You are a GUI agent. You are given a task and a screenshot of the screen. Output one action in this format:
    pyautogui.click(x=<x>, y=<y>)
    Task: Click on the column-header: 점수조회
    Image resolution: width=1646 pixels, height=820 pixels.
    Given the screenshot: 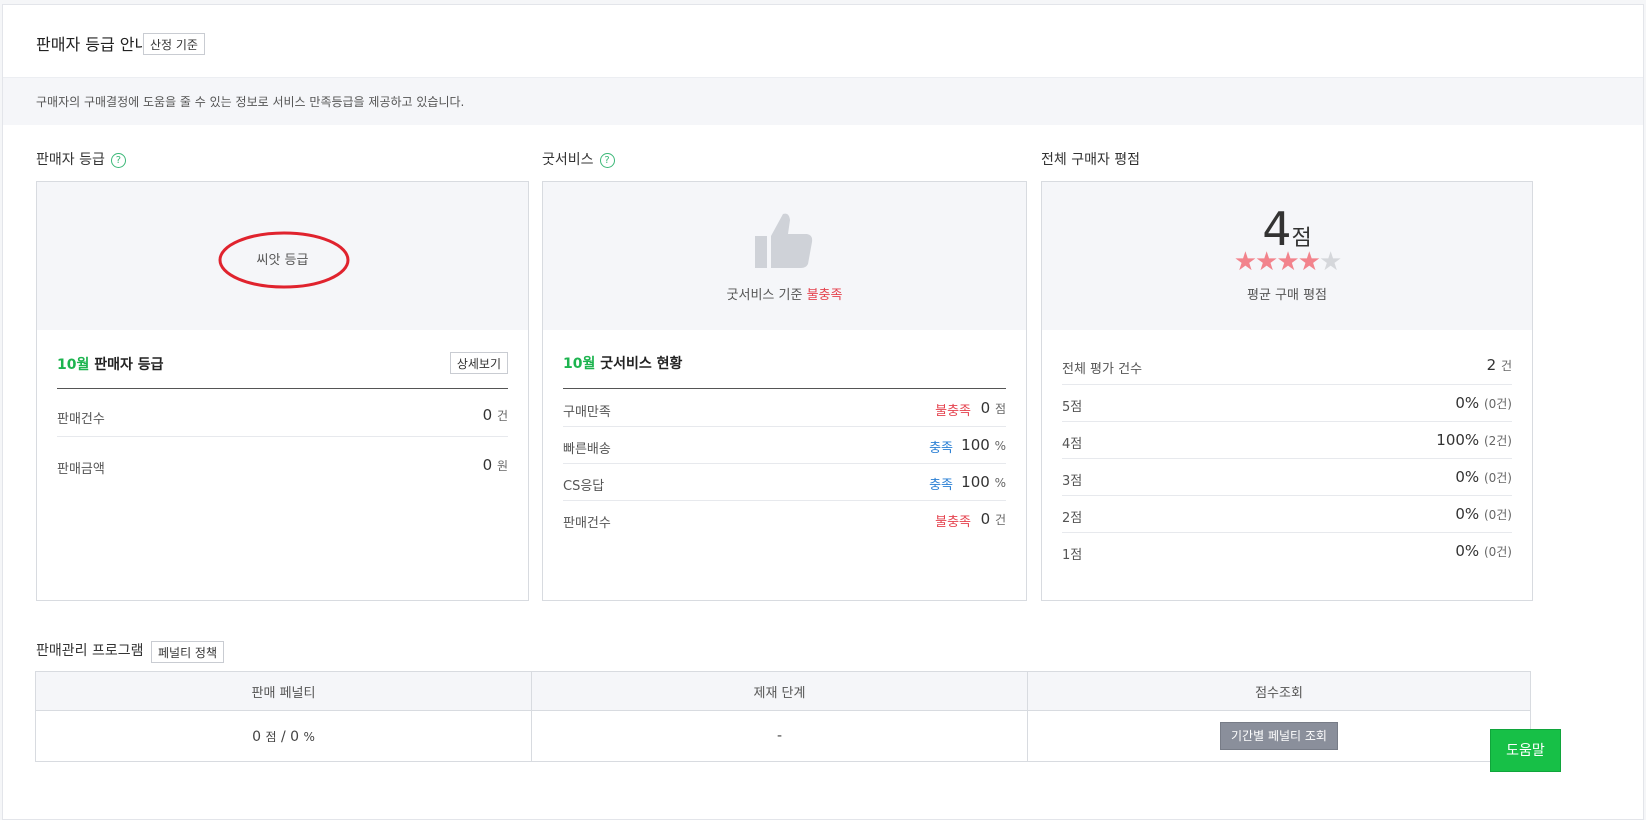 What is the action you would take?
    pyautogui.click(x=1279, y=691)
    